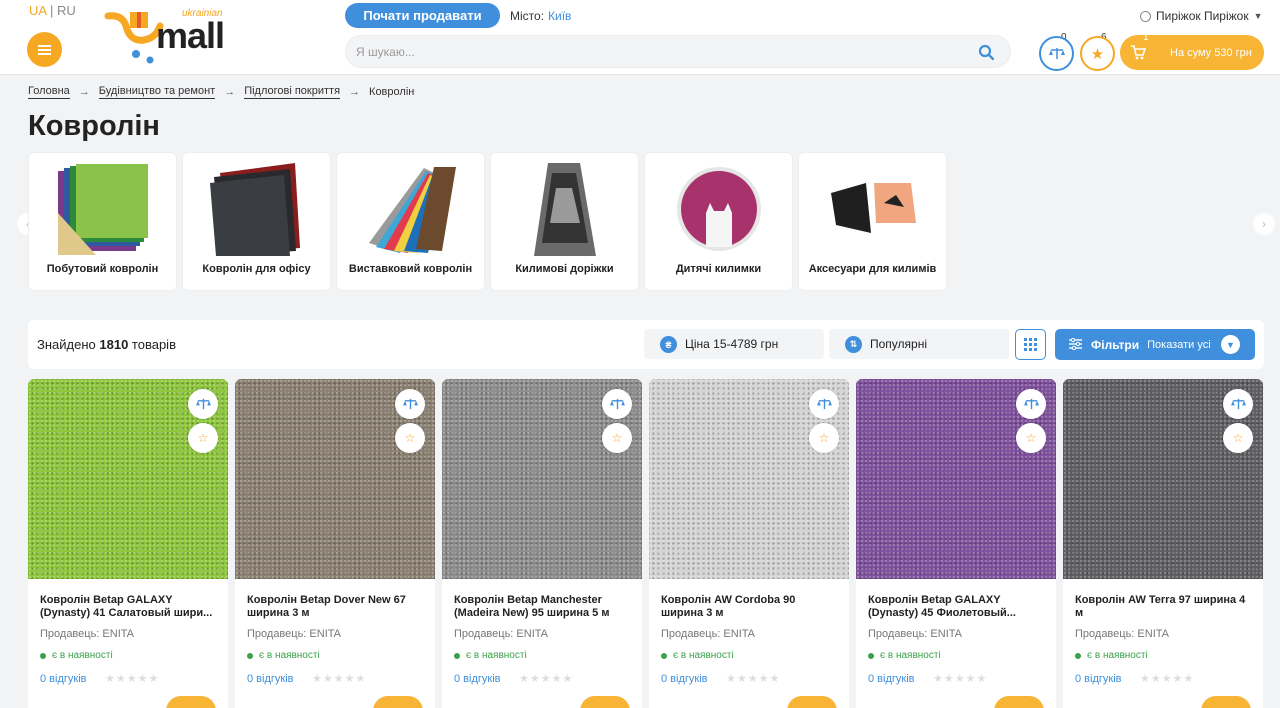  I want to click on search-icon, so click(986, 52).